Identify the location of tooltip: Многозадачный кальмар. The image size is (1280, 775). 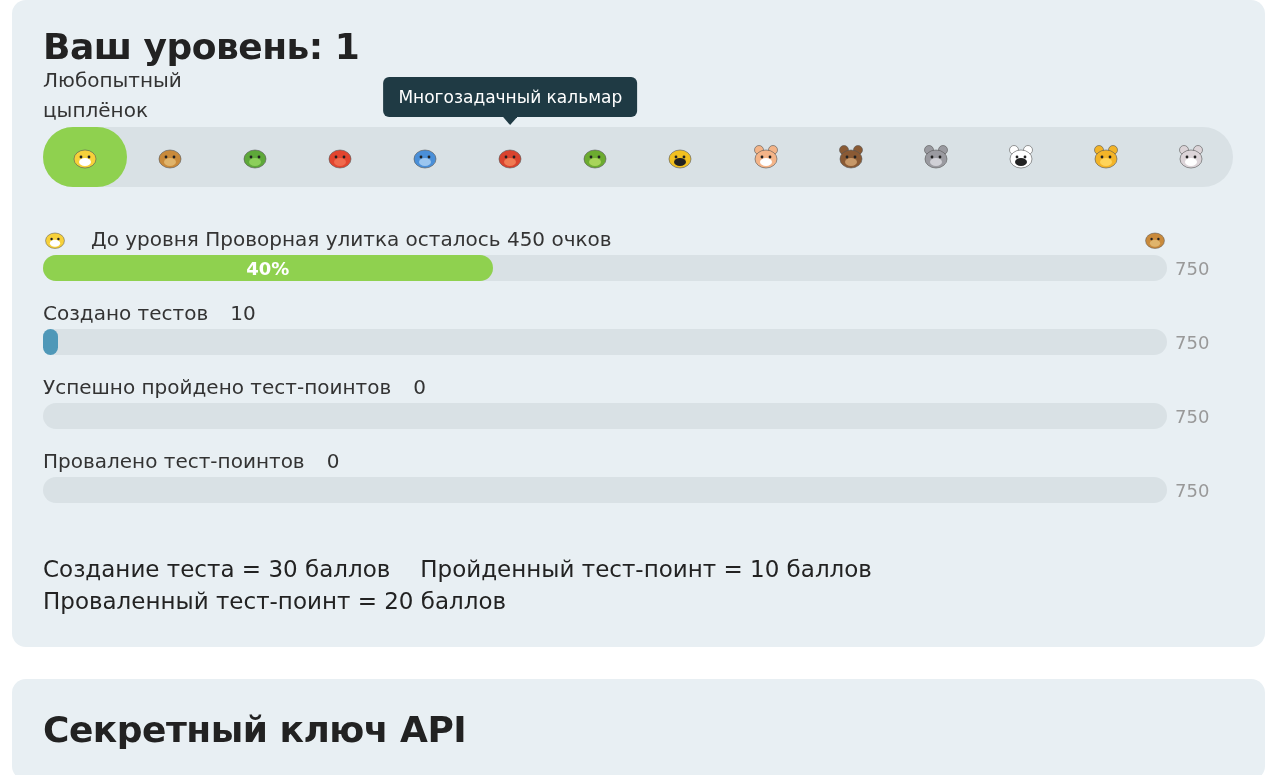
(510, 97).